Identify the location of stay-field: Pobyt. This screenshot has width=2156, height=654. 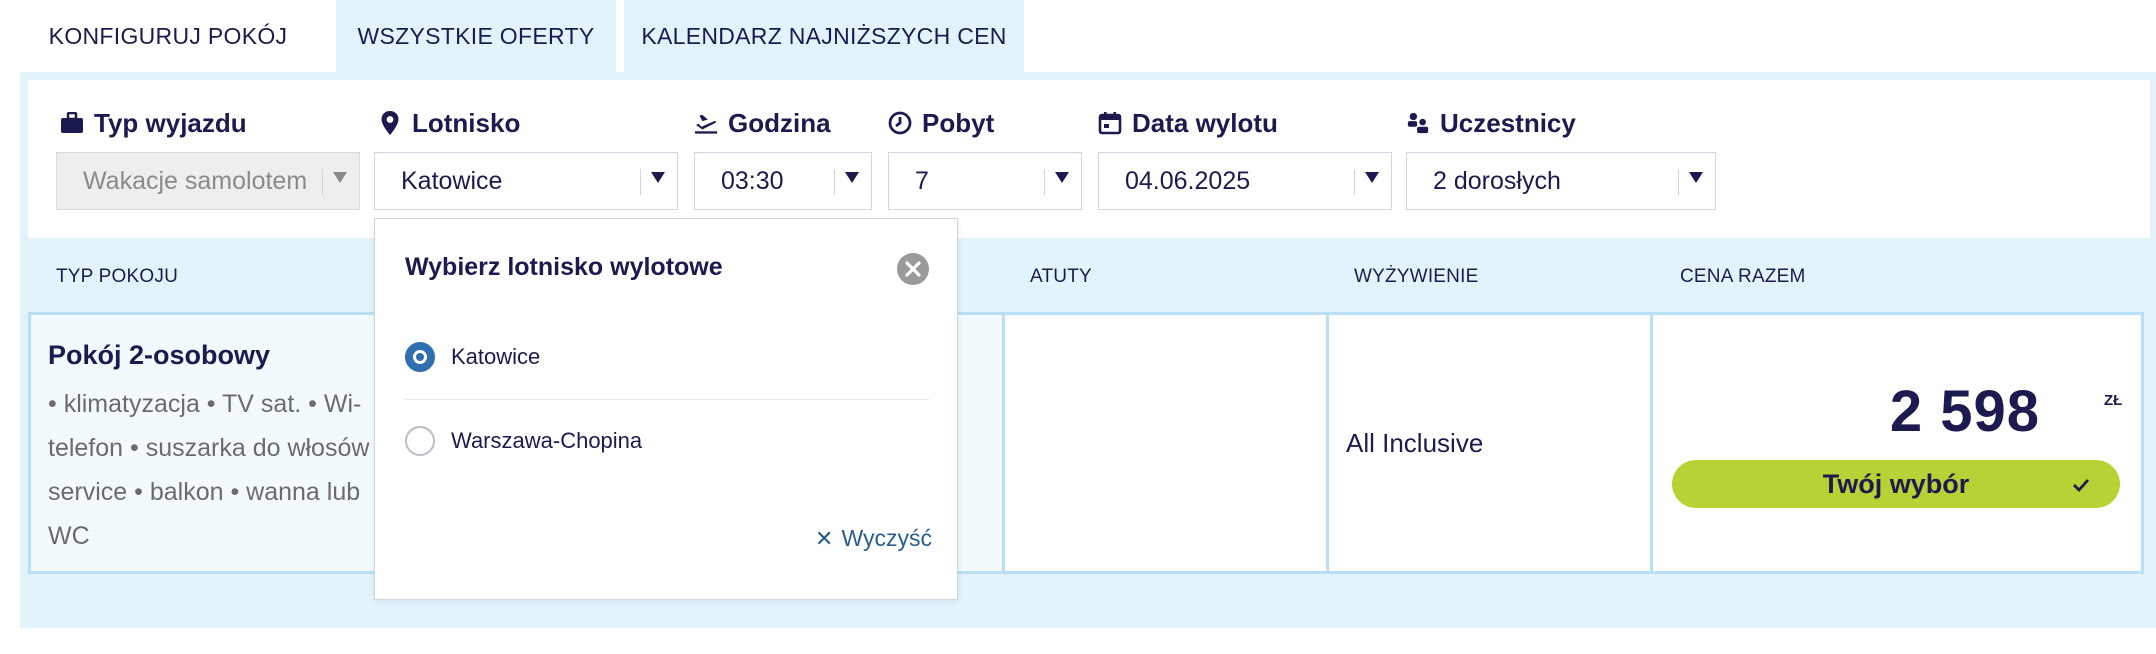
(941, 123).